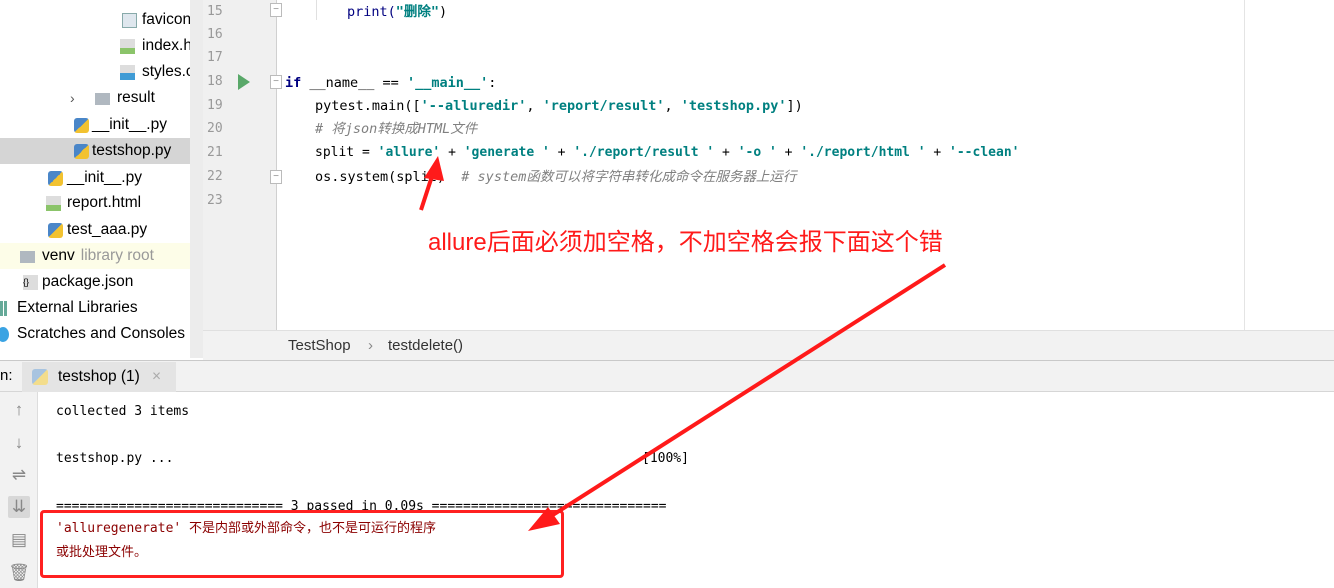 The height and width of the screenshot is (588, 1334). I want to click on arrow-down-icon: ↓, so click(19, 443).